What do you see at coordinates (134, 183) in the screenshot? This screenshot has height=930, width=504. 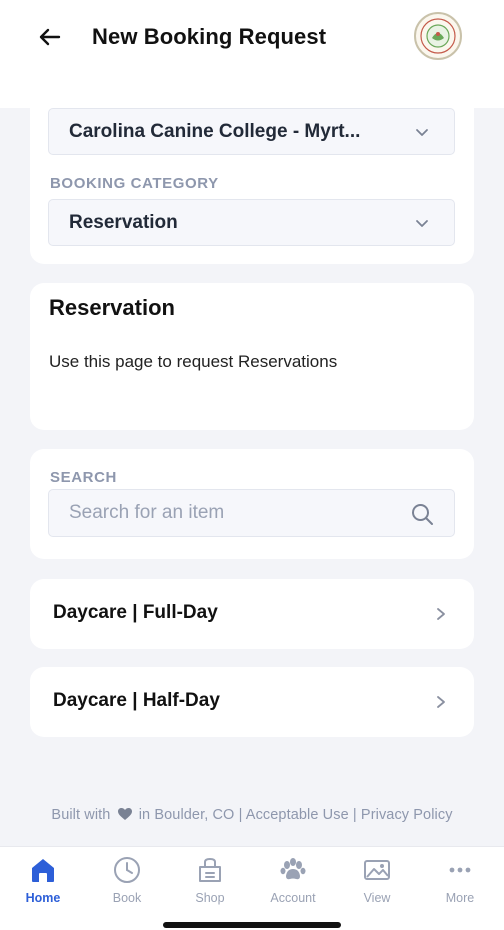 I see `booking-category-label: BOOKING CATEGORY` at bounding box center [134, 183].